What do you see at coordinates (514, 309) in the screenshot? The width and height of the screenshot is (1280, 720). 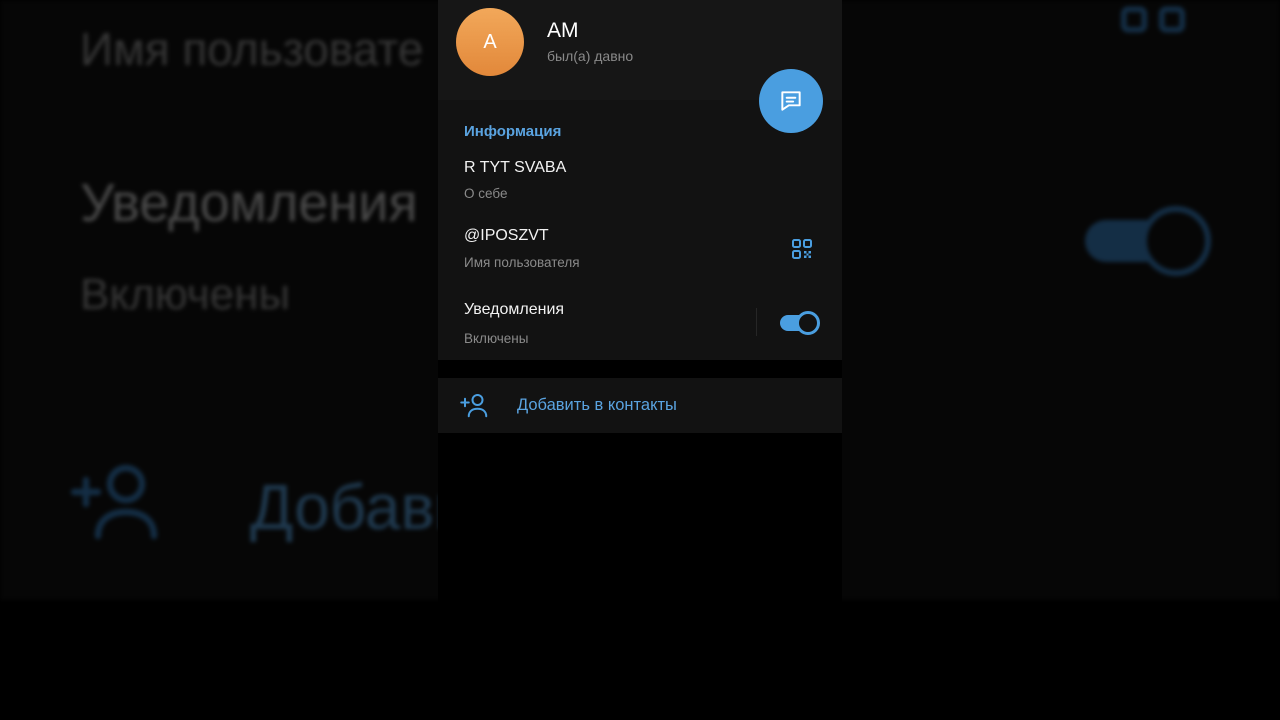 I see `notifications-title: Уведомления` at bounding box center [514, 309].